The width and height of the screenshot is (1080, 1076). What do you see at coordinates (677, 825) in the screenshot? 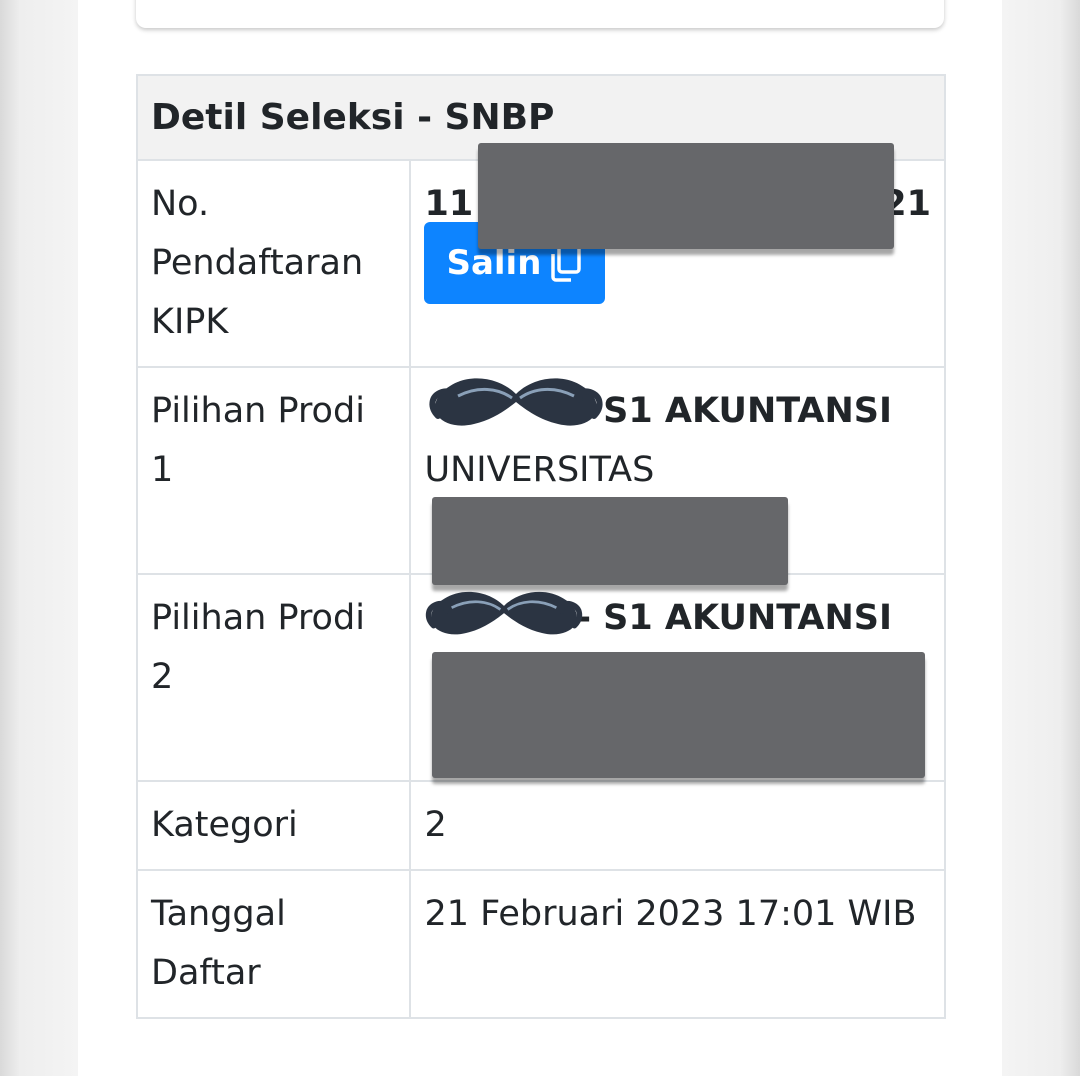
I see `row-value: 2` at bounding box center [677, 825].